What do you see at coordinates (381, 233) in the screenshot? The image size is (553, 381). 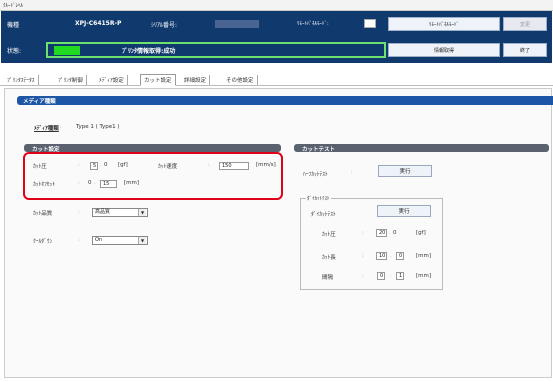 I see `test-cut-pressure-whole-input: 20` at bounding box center [381, 233].